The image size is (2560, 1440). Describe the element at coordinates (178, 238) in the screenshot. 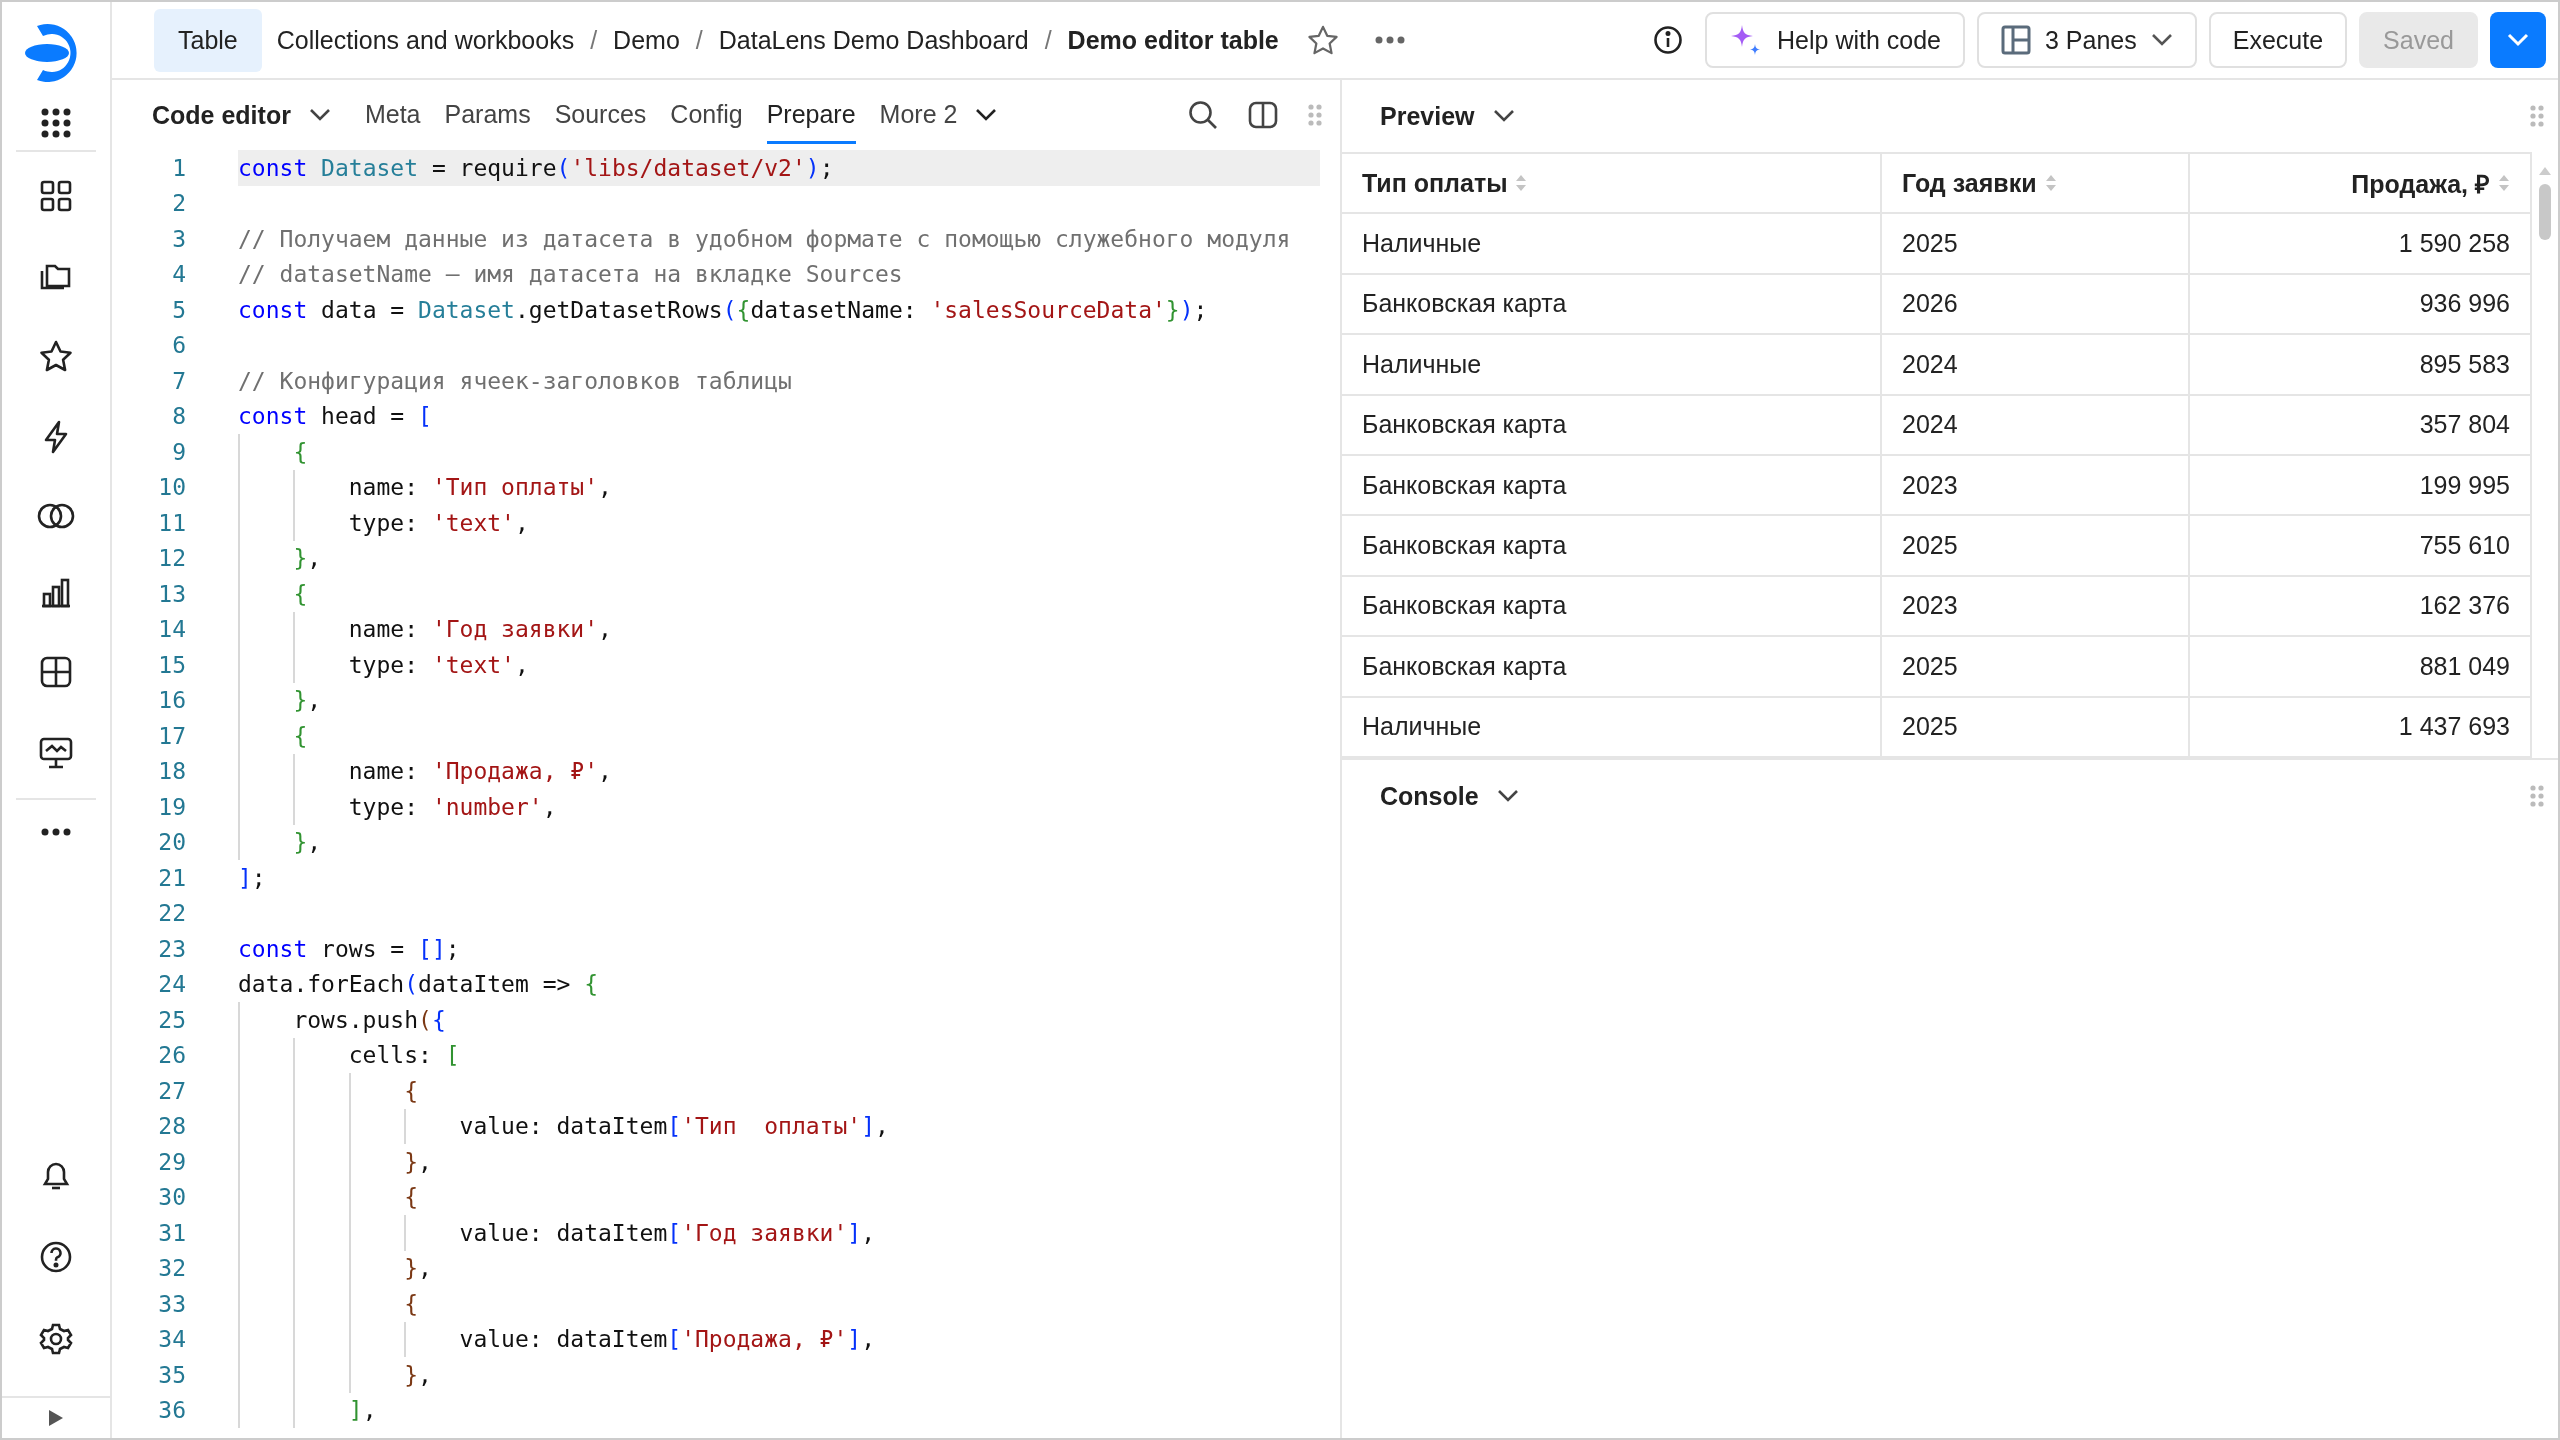

I see `line-number: 3` at that location.